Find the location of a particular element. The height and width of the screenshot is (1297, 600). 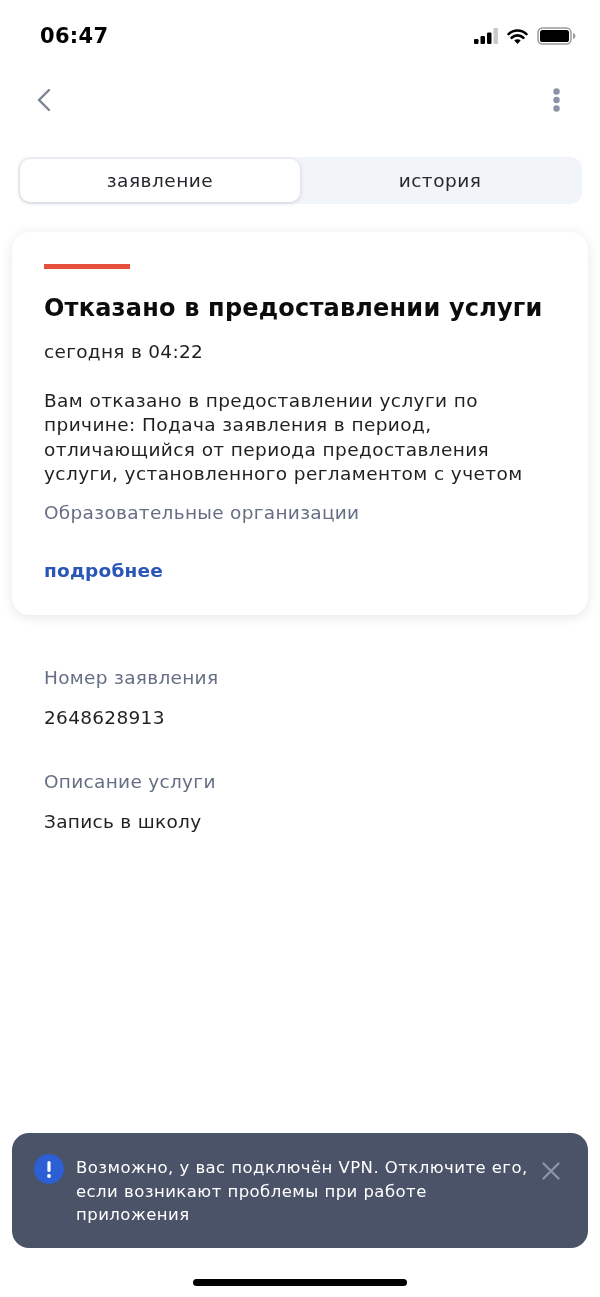

status-message: Вам отказано в предоставлении услуги по причине: Подача заявления в период, отличающийся от периода предоставления услуги, установленного регламентом с учетом is located at coordinates (284, 437).